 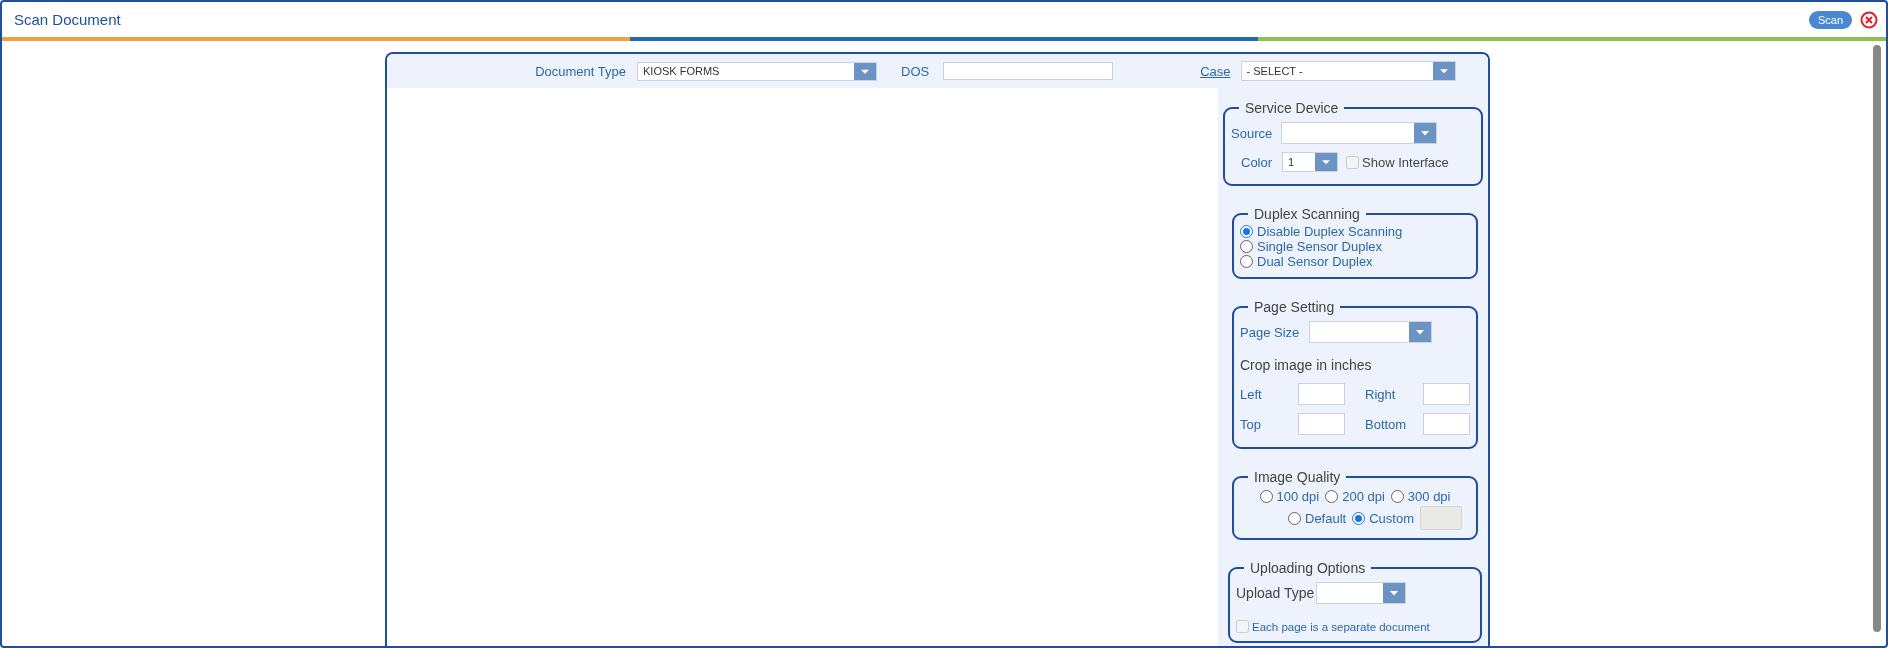 What do you see at coordinates (1869, 19) in the screenshot?
I see `close-icon` at bounding box center [1869, 19].